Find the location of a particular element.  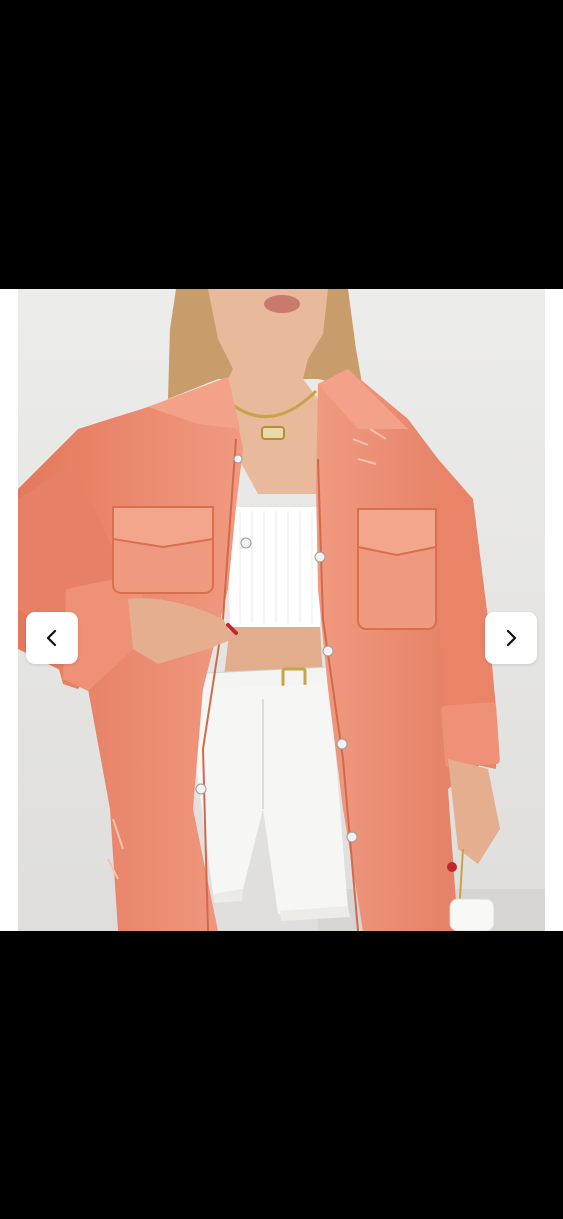

next-image-button is located at coordinates (511, 638).